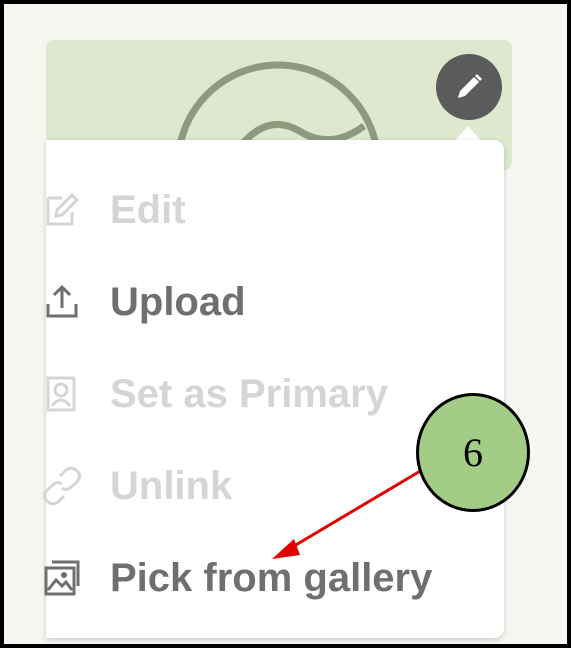 This screenshot has height=652, width=571. I want to click on callout-arrow, so click(347, 513).